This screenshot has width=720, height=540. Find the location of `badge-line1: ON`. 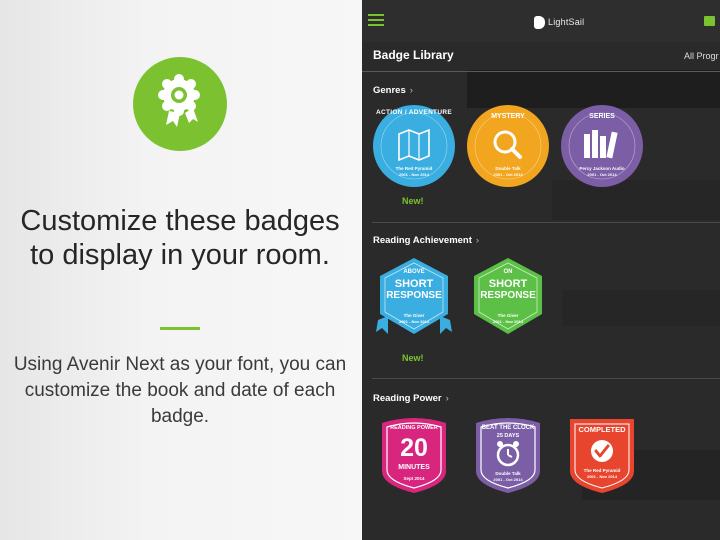

badge-line1: ON is located at coordinates (508, 272).